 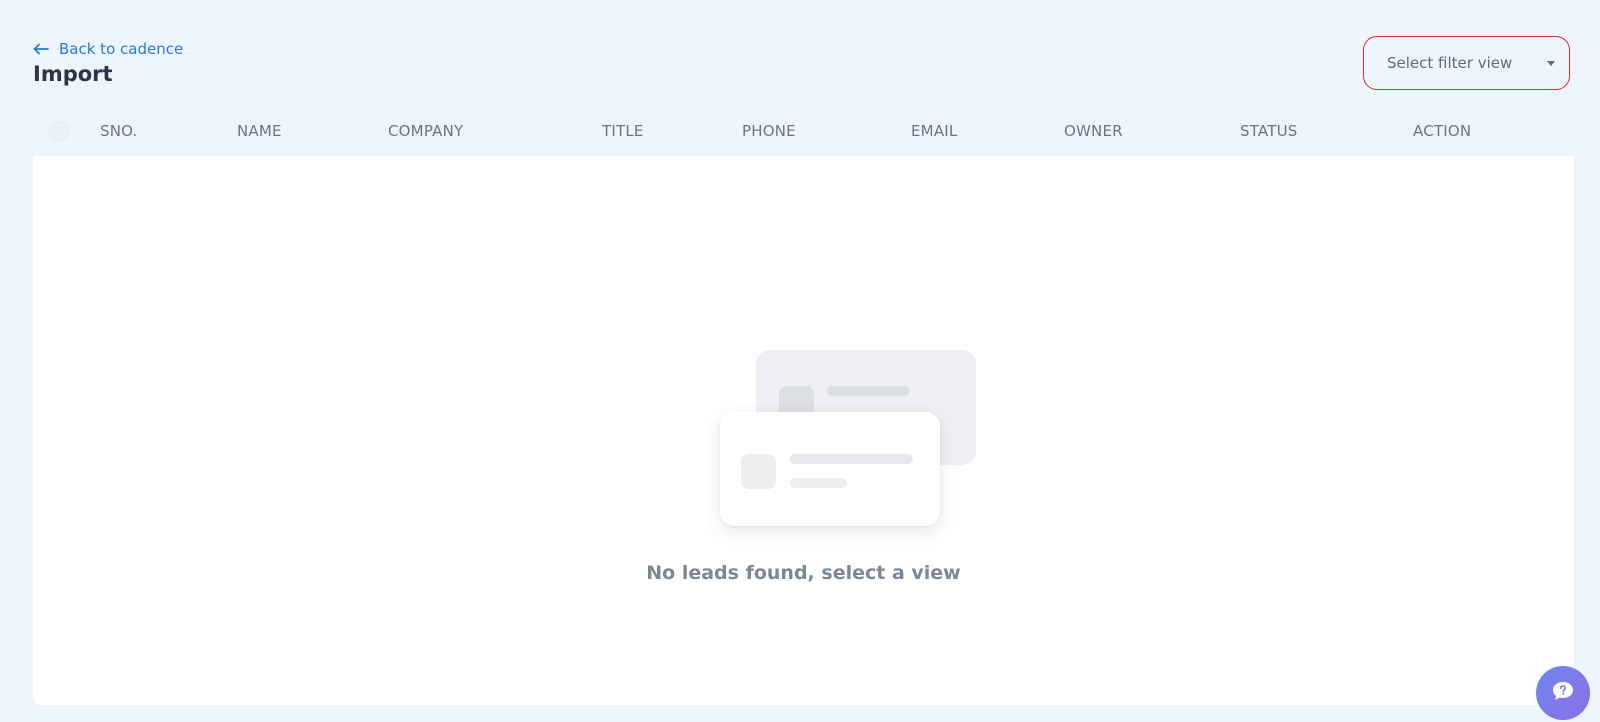 What do you see at coordinates (119, 131) in the screenshot?
I see `column-header-sno: SNO.` at bounding box center [119, 131].